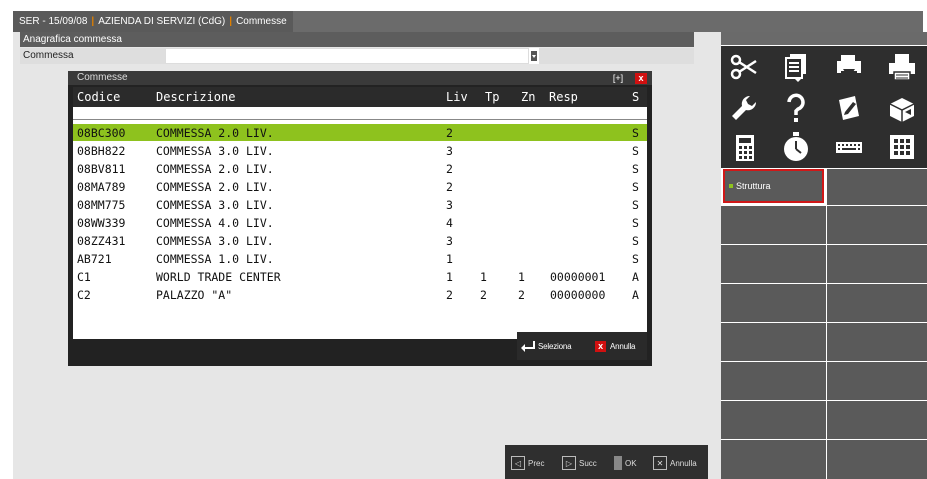  Describe the element at coordinates (849, 147) in the screenshot. I see `keyboard-icon` at that location.